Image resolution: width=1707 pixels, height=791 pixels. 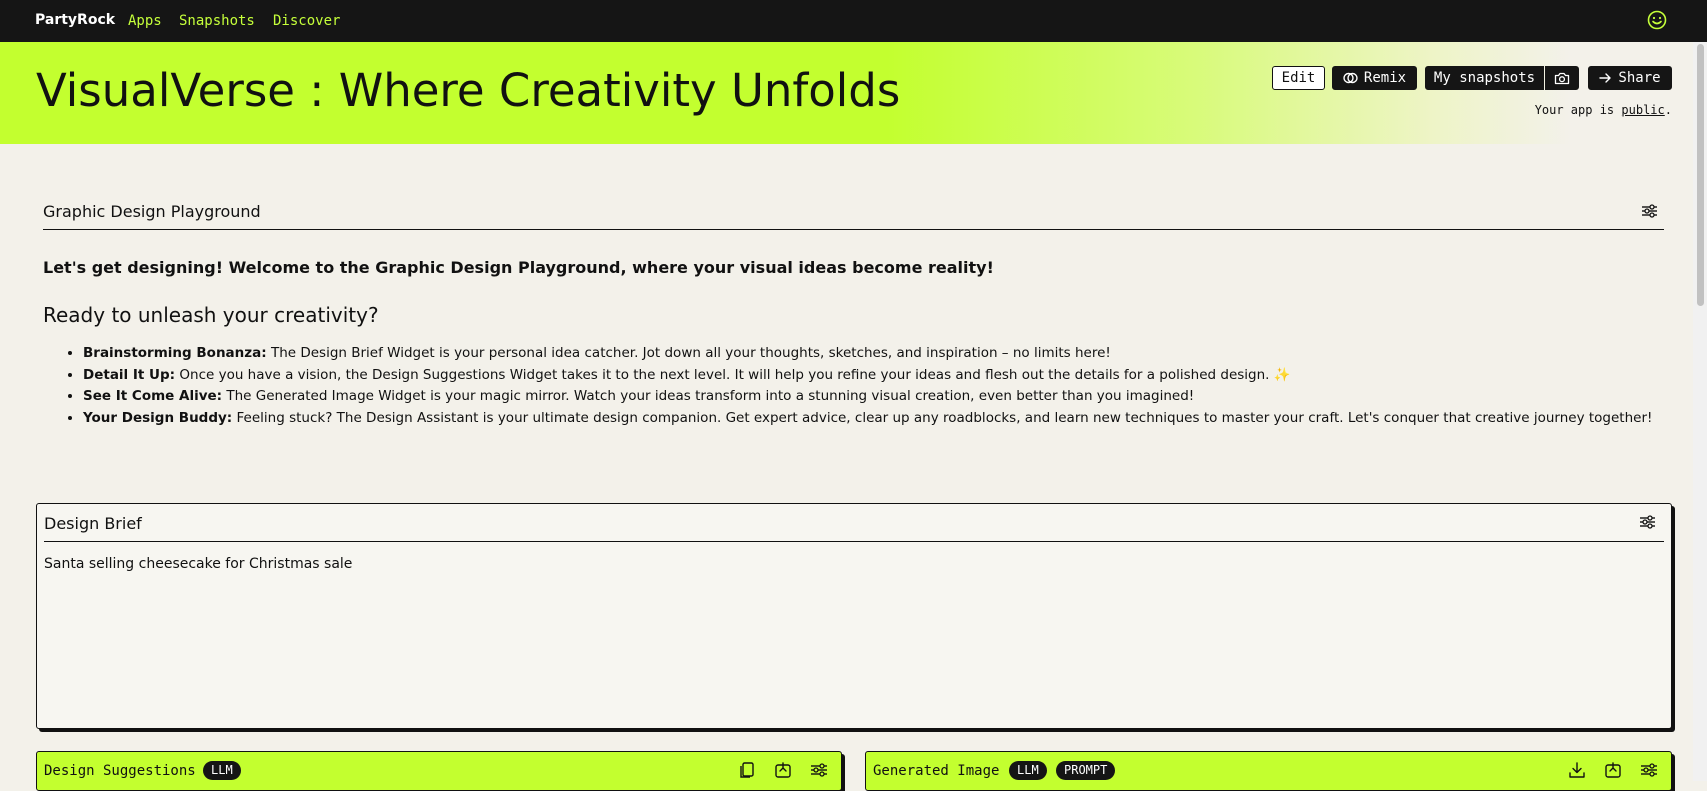 I want to click on intro-section-title: Graphic Design Playground, so click(x=152, y=211).